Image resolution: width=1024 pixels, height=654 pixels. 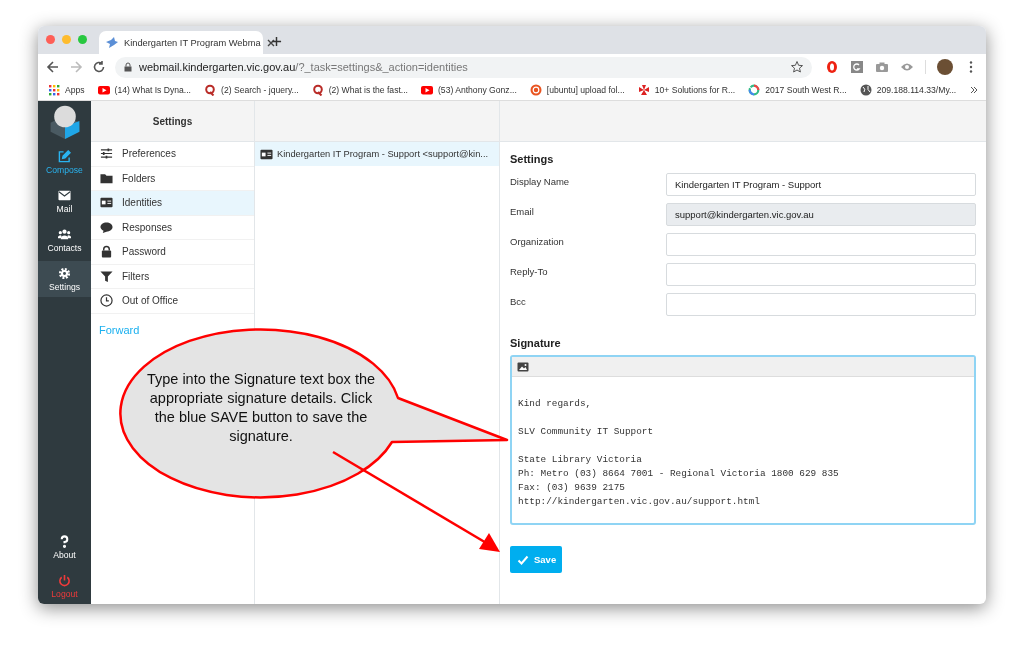 I want to click on image-icon, so click(x=523, y=366).